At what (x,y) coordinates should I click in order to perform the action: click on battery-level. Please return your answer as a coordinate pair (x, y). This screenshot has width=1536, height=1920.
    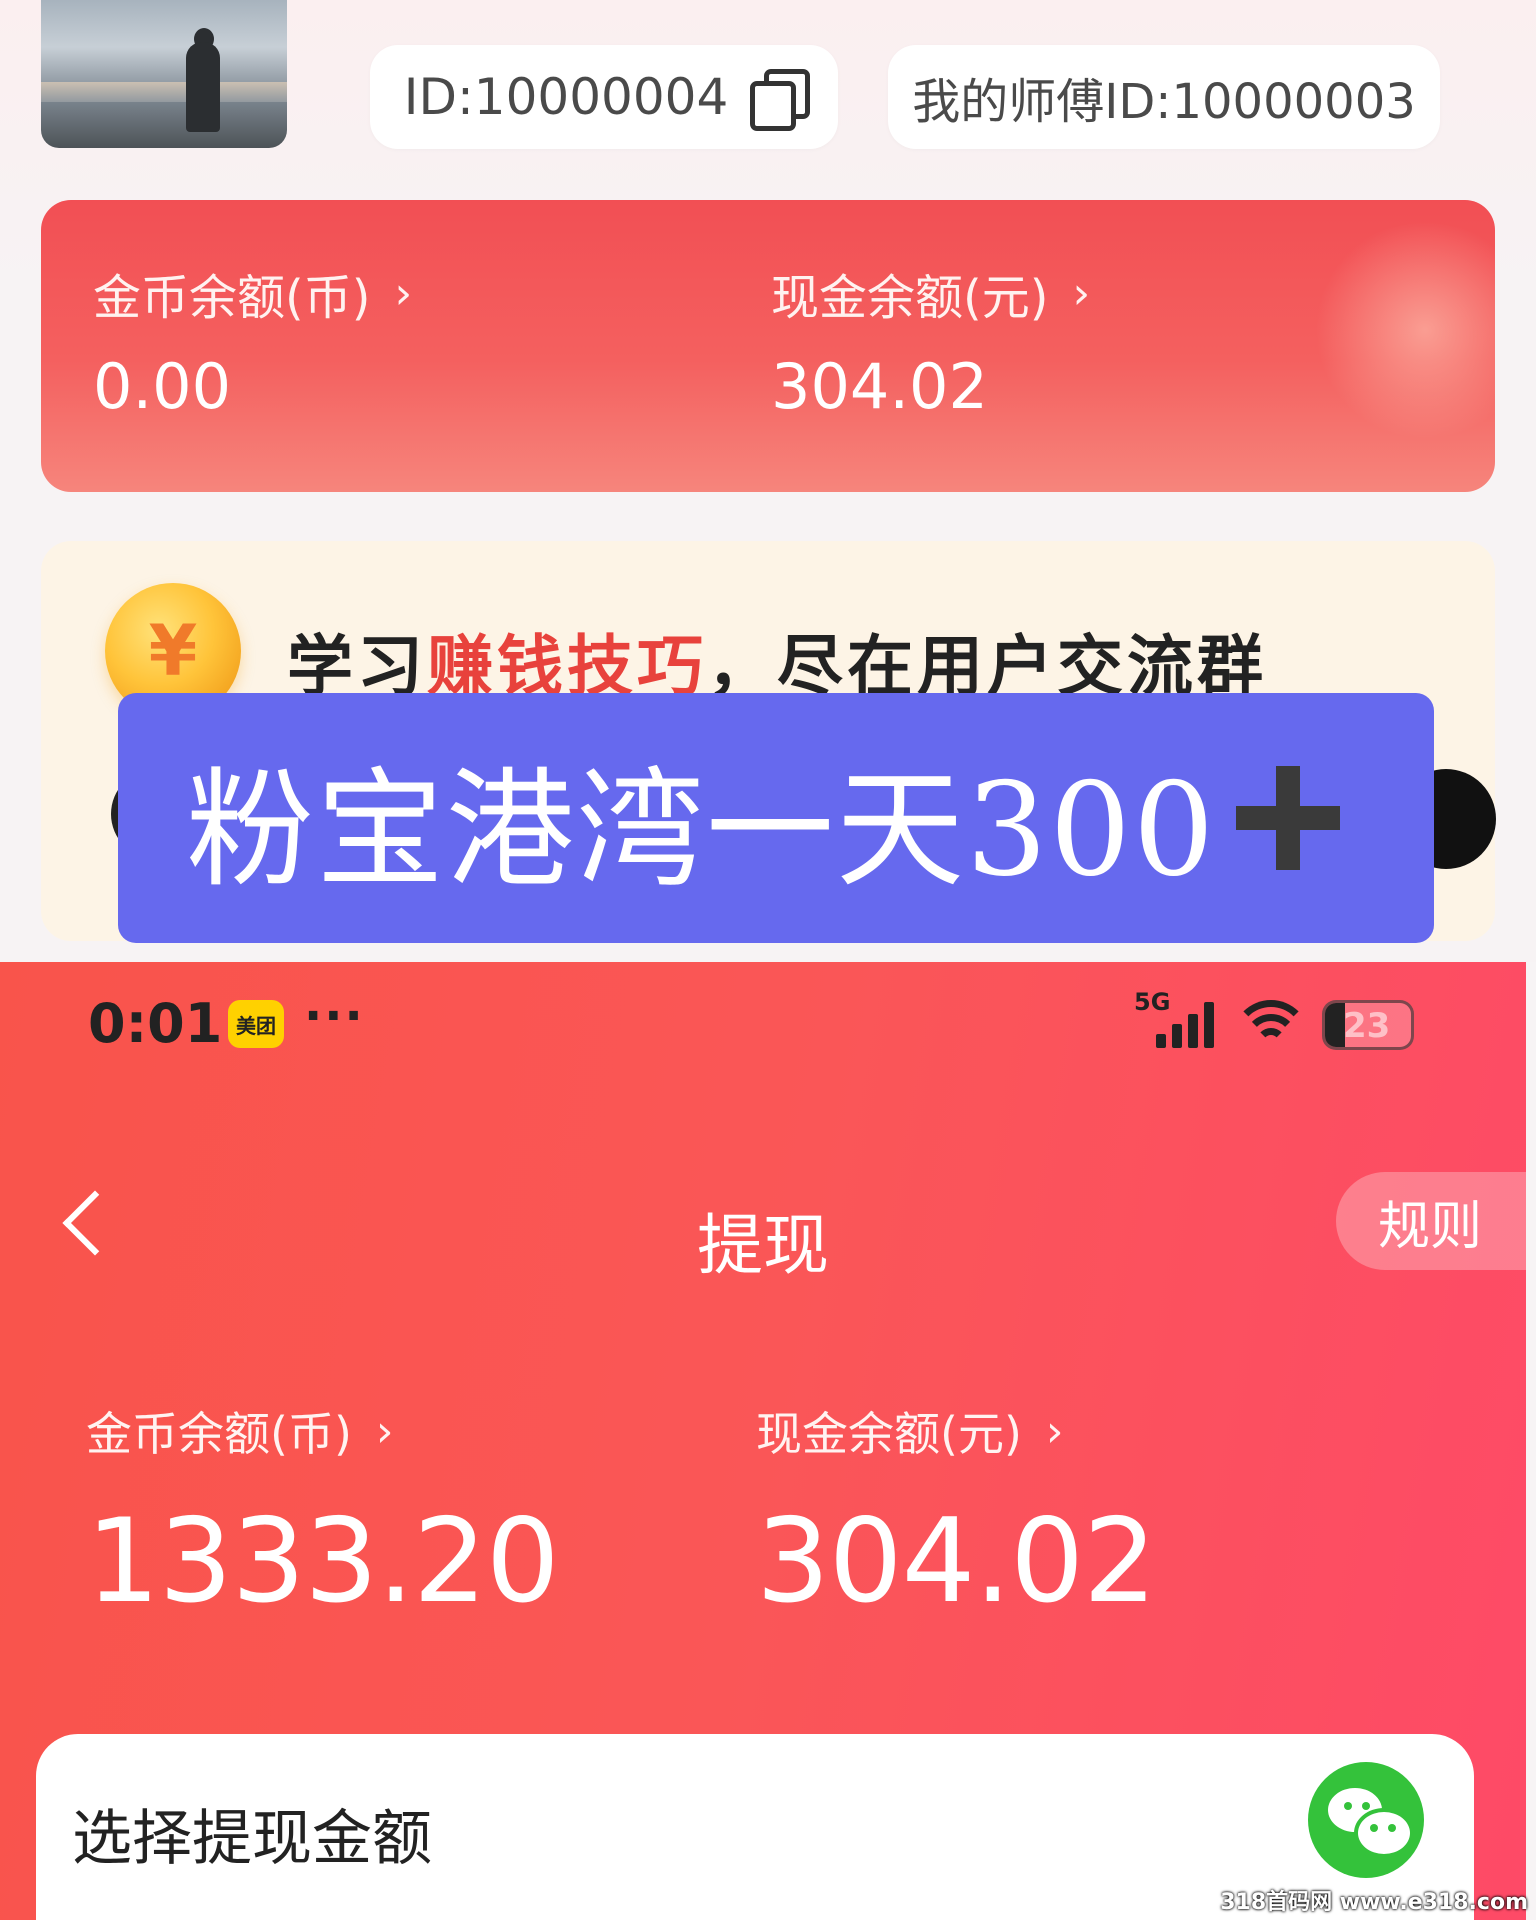
    Looking at the image, I should click on (1335, 1025).